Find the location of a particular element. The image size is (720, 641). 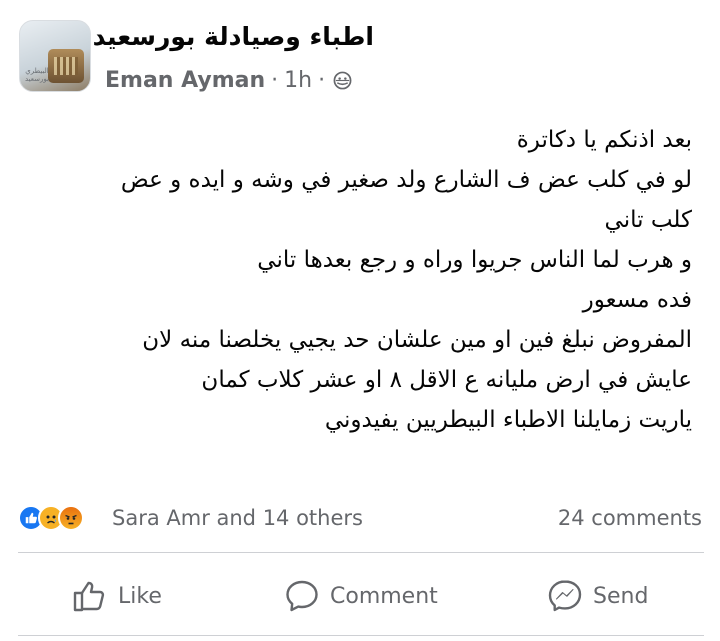

group-name: اطباء وصيادلة بورسعيد is located at coordinates (233, 36).